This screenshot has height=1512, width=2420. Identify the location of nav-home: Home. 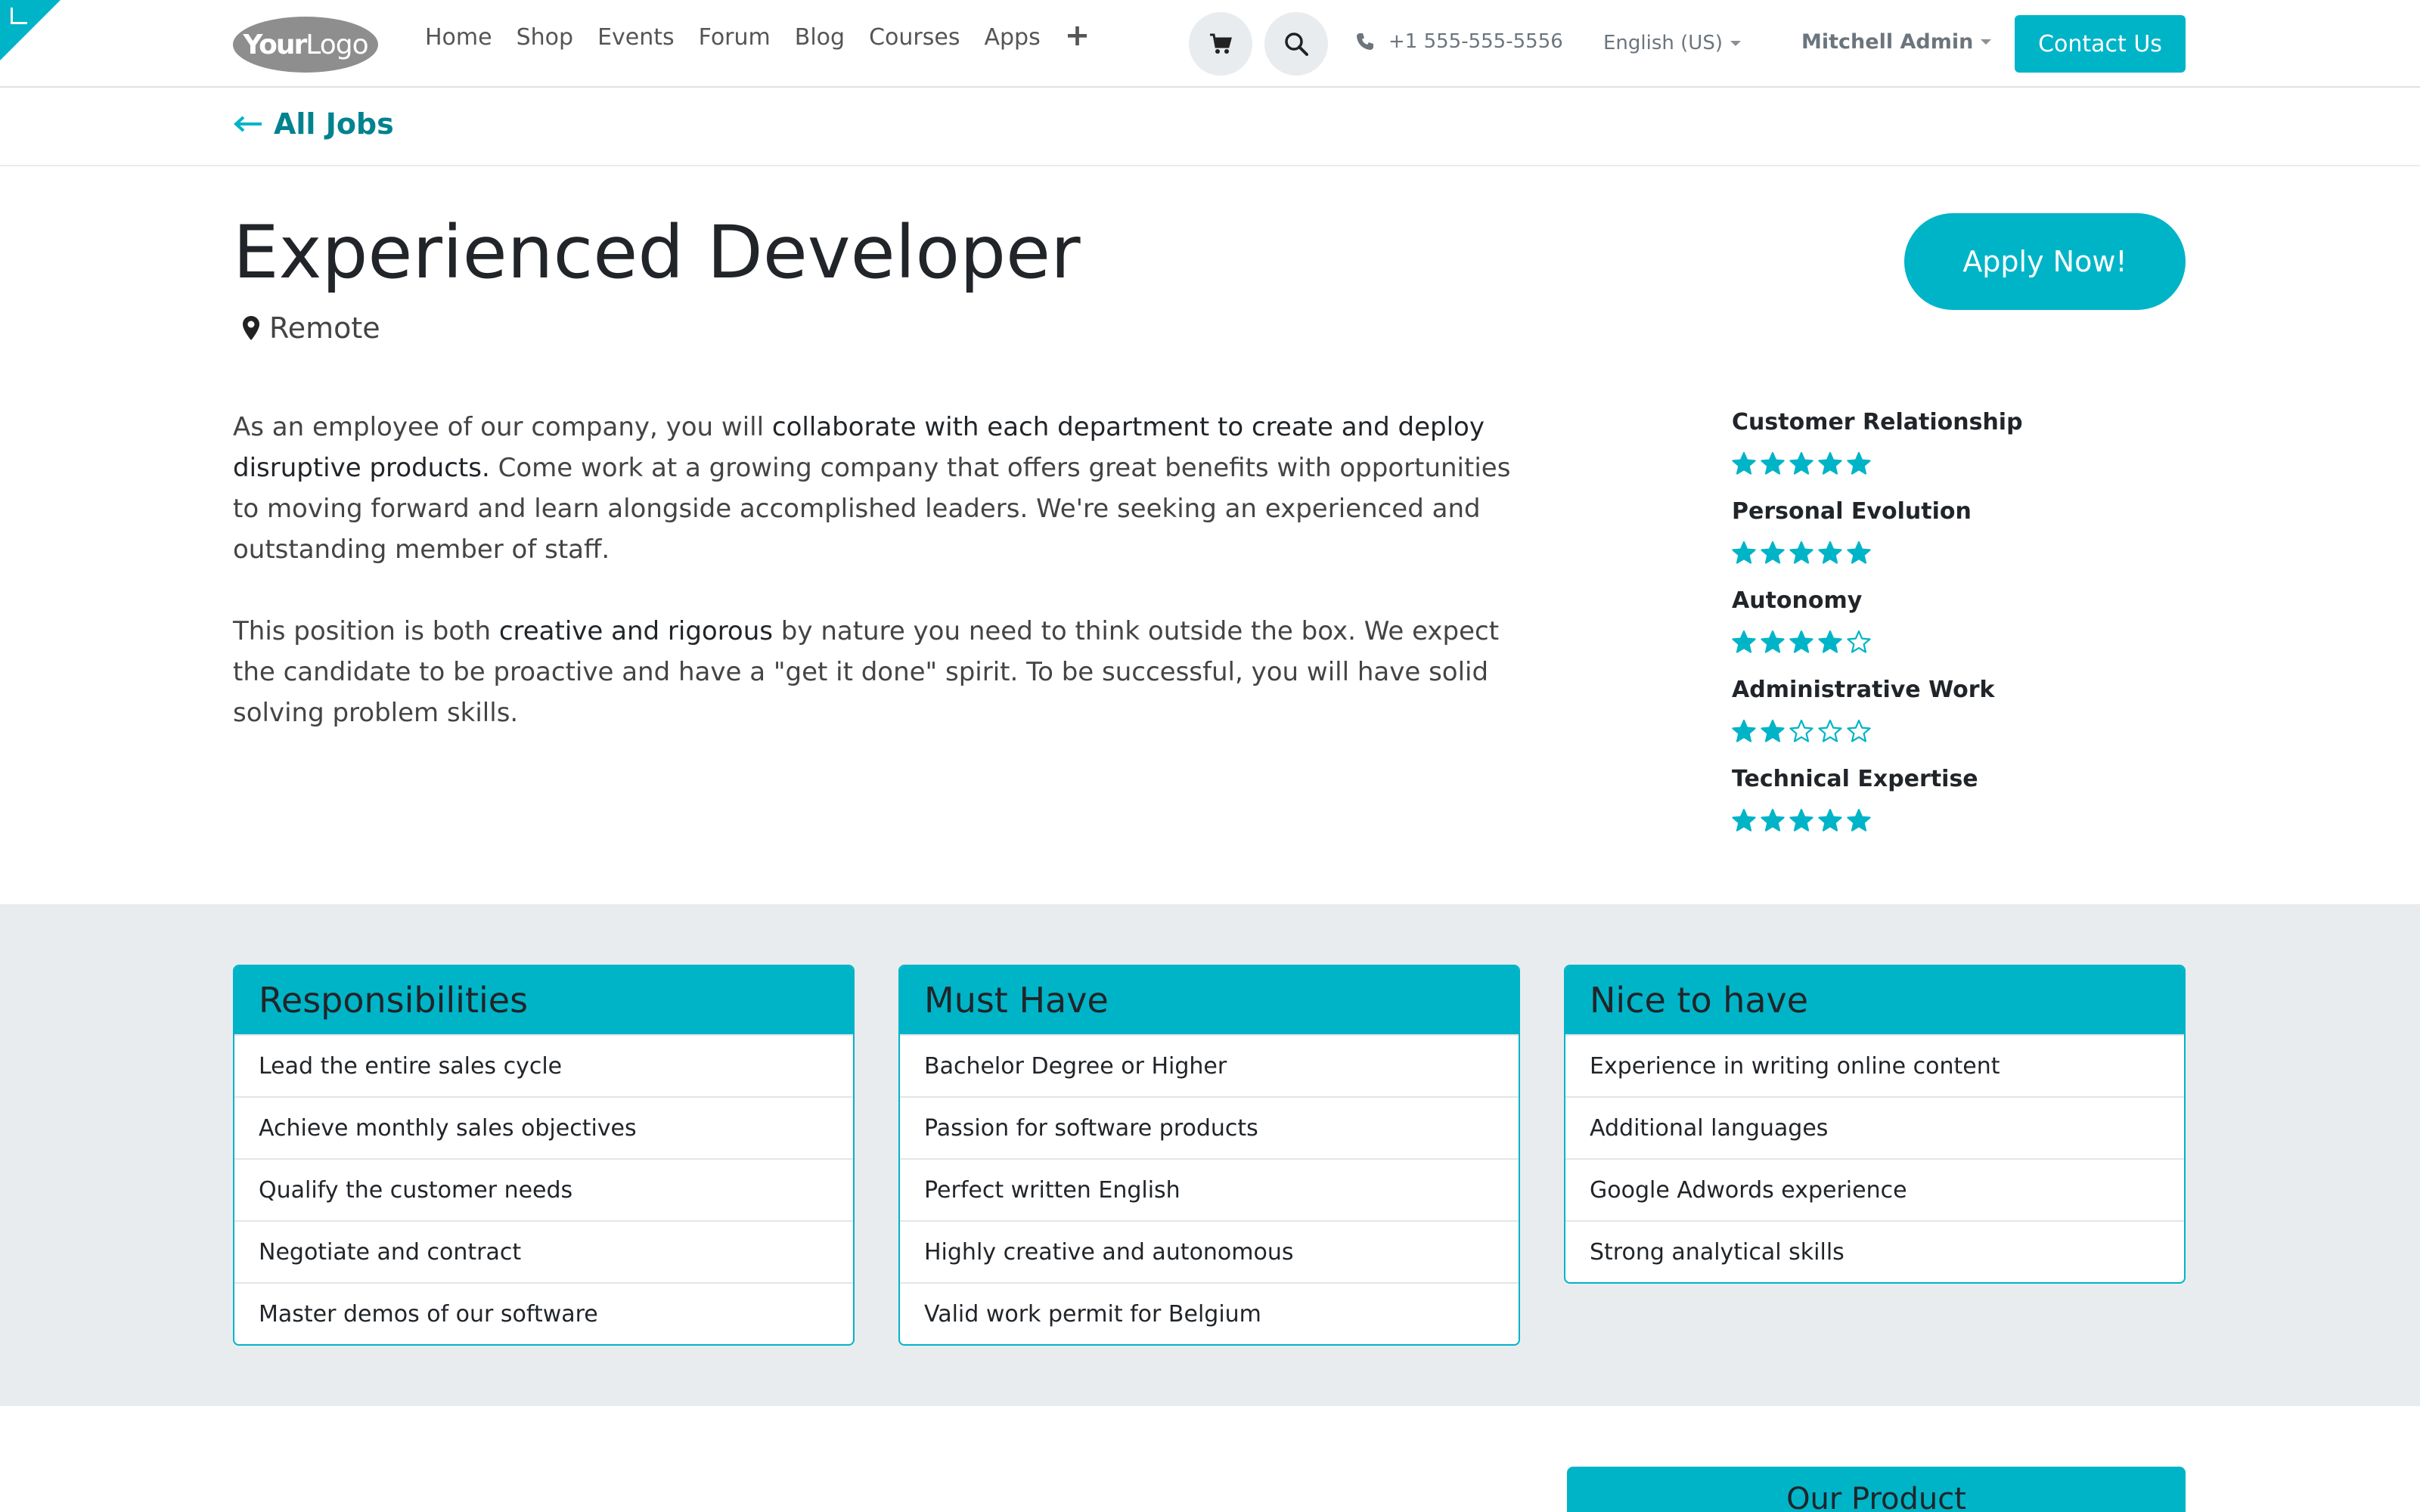
(458, 38).